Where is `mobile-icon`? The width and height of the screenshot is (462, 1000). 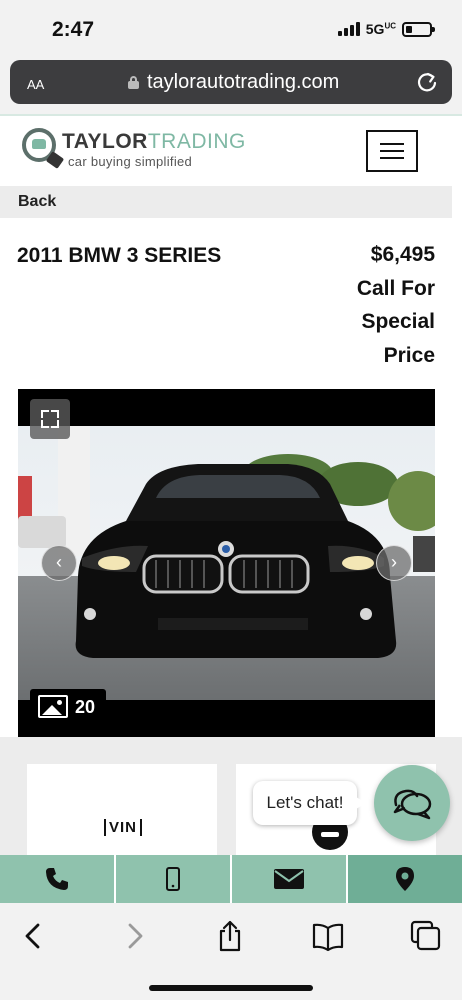 mobile-icon is located at coordinates (173, 879).